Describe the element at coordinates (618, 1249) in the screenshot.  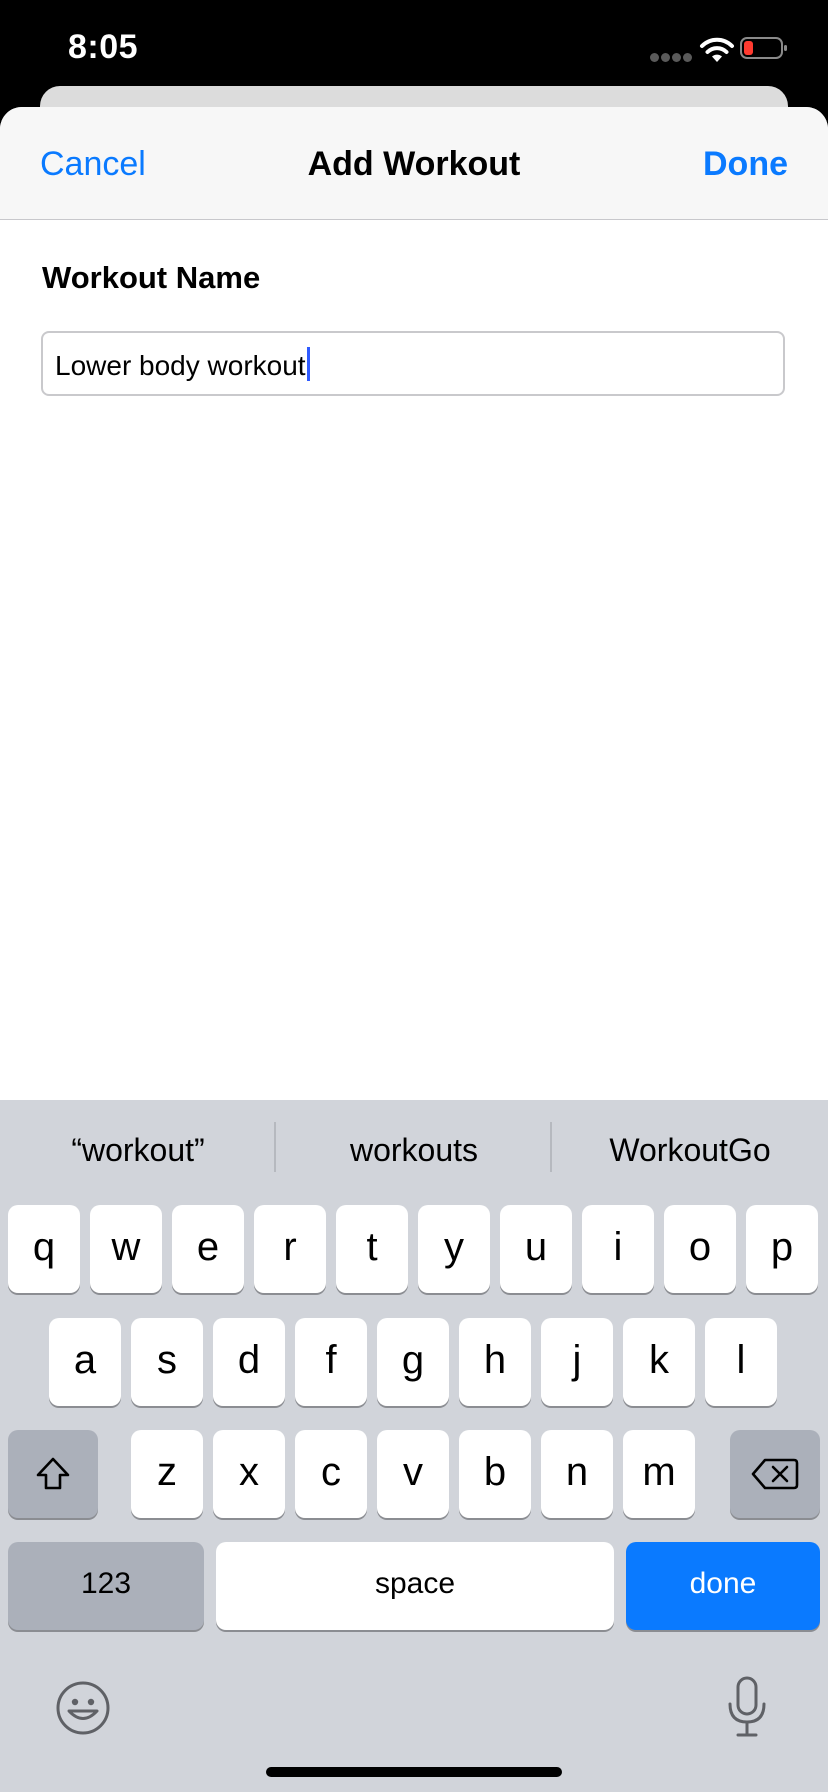
I see `key-i: i` at that location.